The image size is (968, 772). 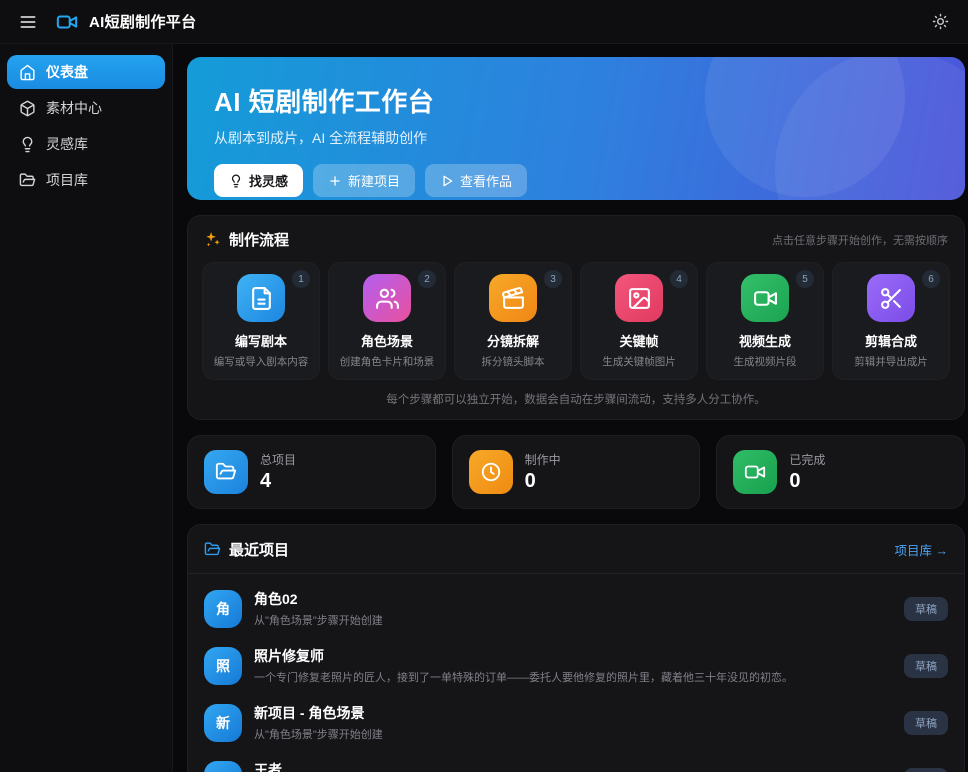 I want to click on step-title: 视频生成, so click(x=764, y=341).